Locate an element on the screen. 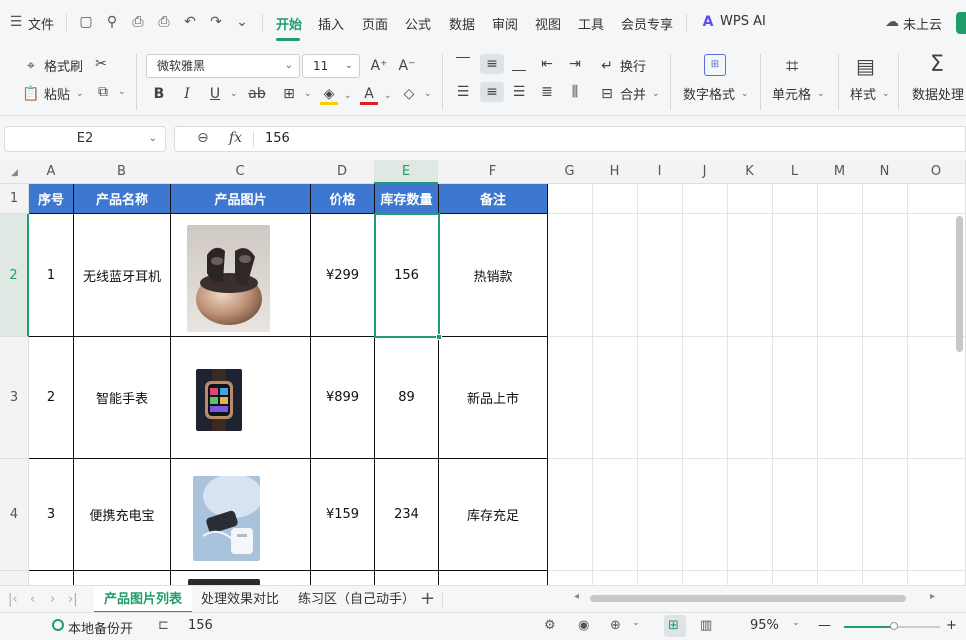  cell-A3: 2 is located at coordinates (51, 398).